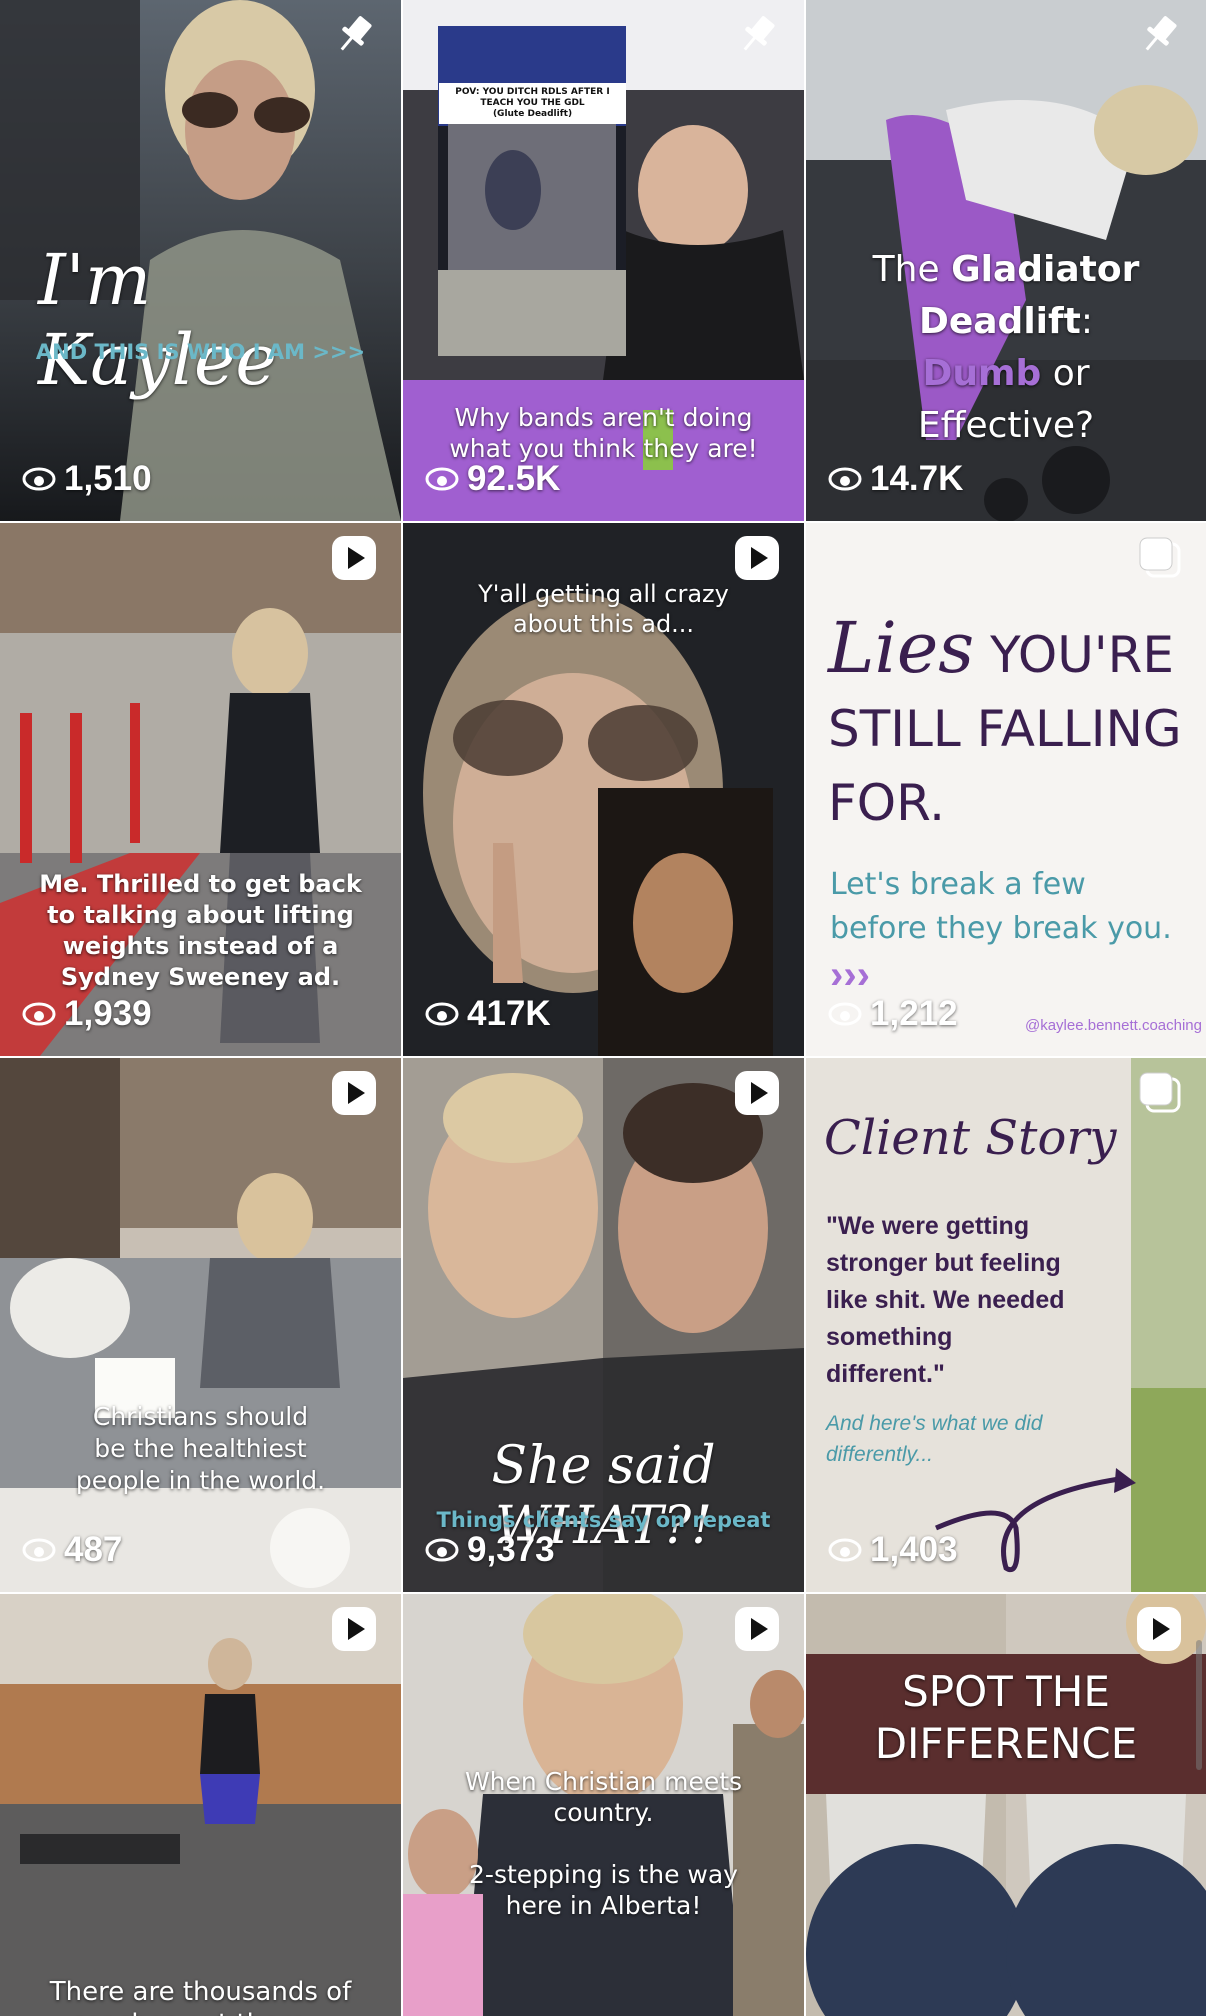 This screenshot has width=1206, height=2016. I want to click on post-title: Lies YOU'RE STILL FALLING FOR., so click(1013, 725).